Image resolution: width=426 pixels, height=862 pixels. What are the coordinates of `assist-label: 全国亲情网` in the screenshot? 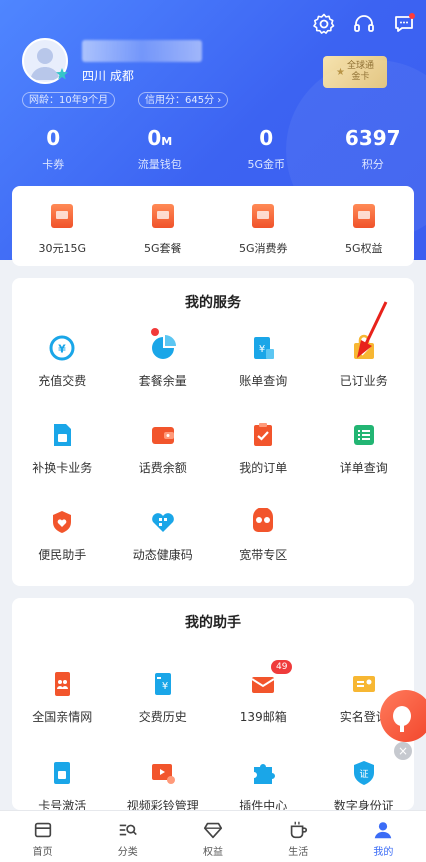 It's located at (62, 717).